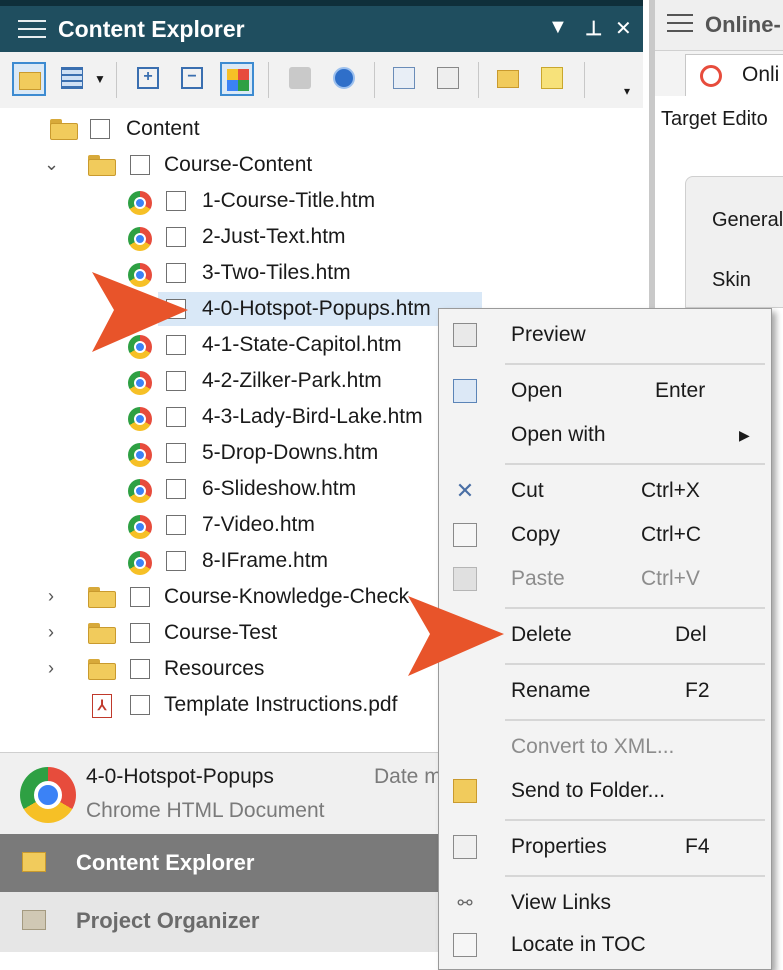  I want to click on menu-label: Open, so click(537, 390).